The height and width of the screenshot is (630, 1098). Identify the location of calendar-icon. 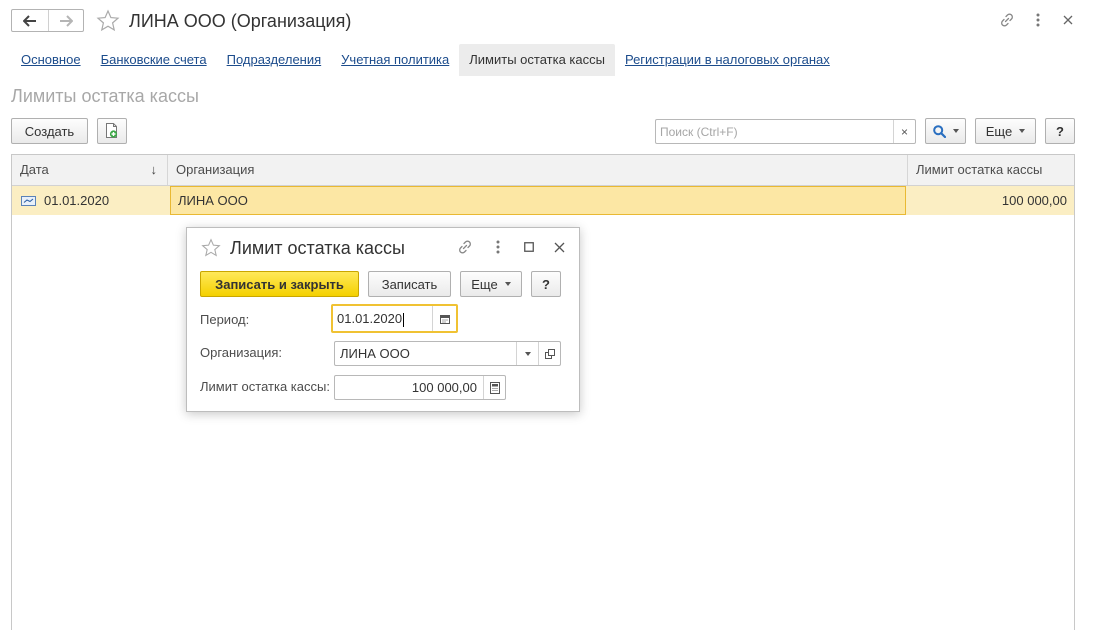
(444, 319).